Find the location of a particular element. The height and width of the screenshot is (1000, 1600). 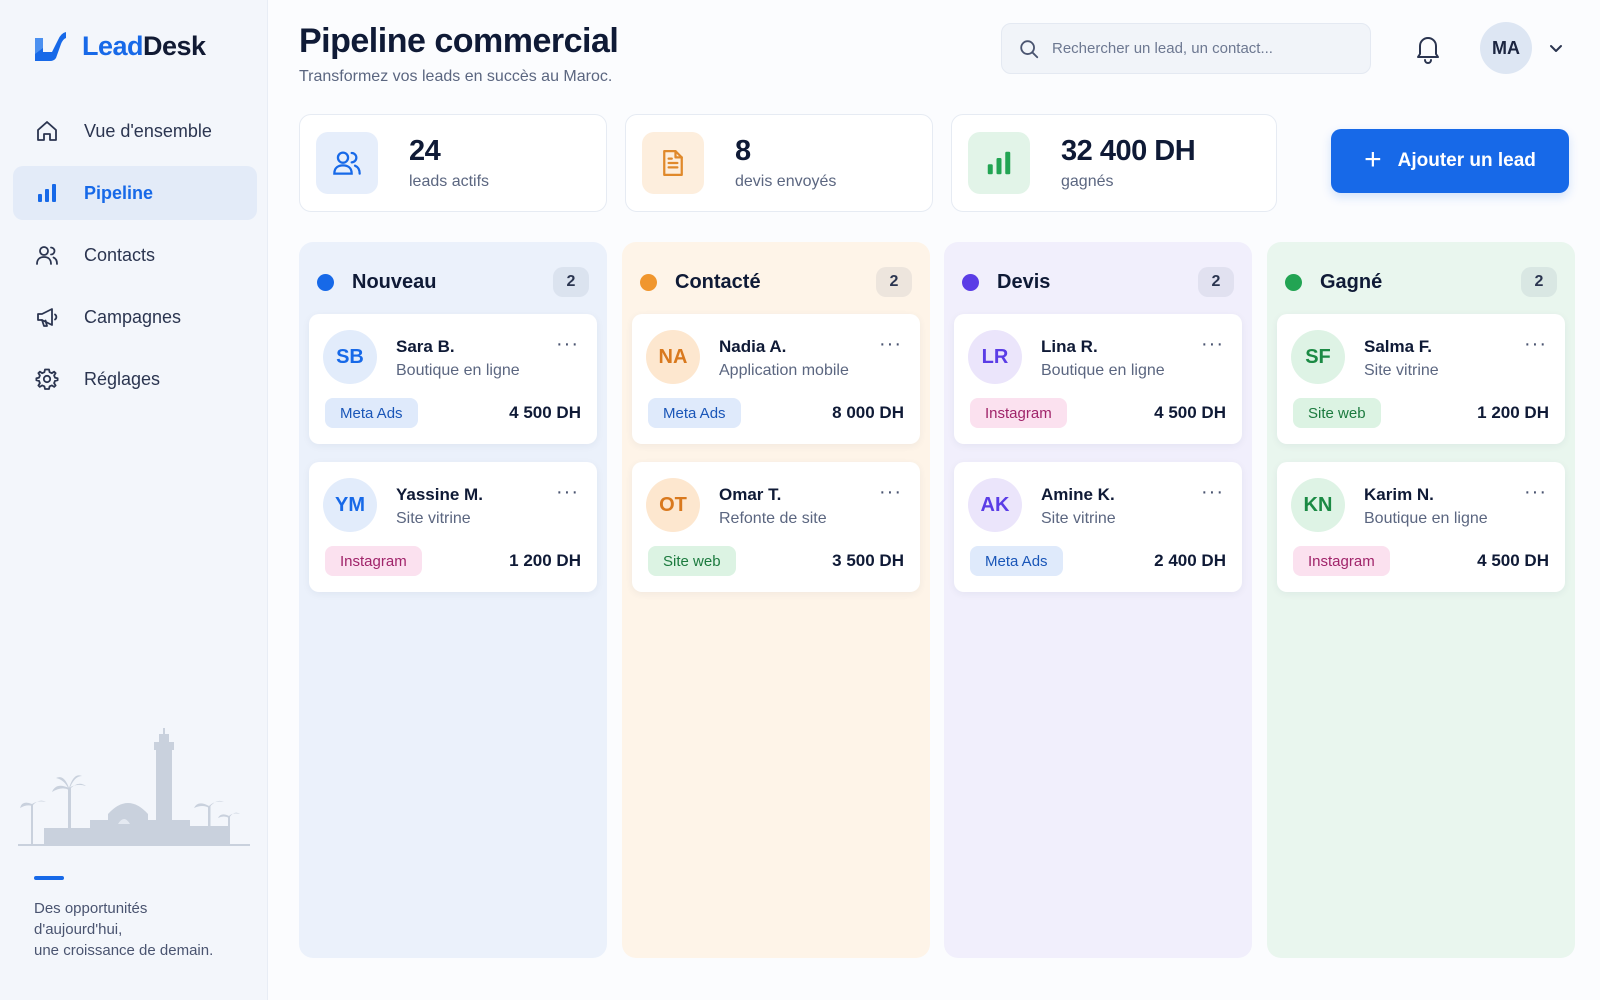

stat-label: gagnés is located at coordinates (1087, 181).